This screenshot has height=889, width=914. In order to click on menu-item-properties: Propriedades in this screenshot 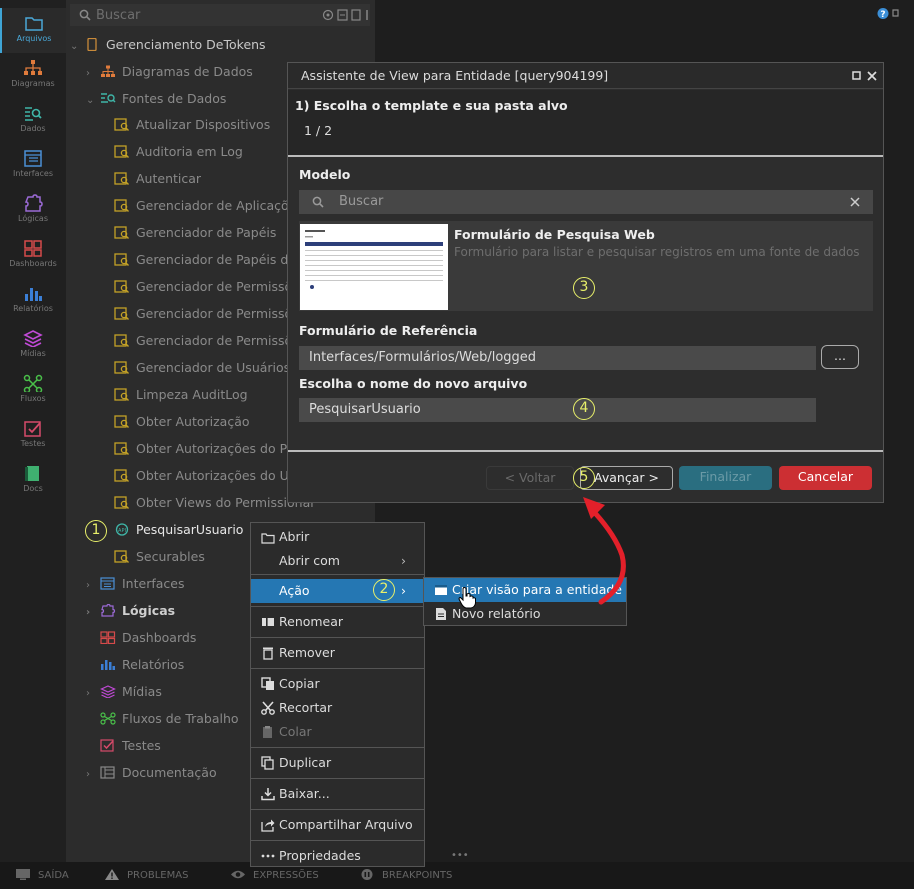, I will do `click(337, 856)`.